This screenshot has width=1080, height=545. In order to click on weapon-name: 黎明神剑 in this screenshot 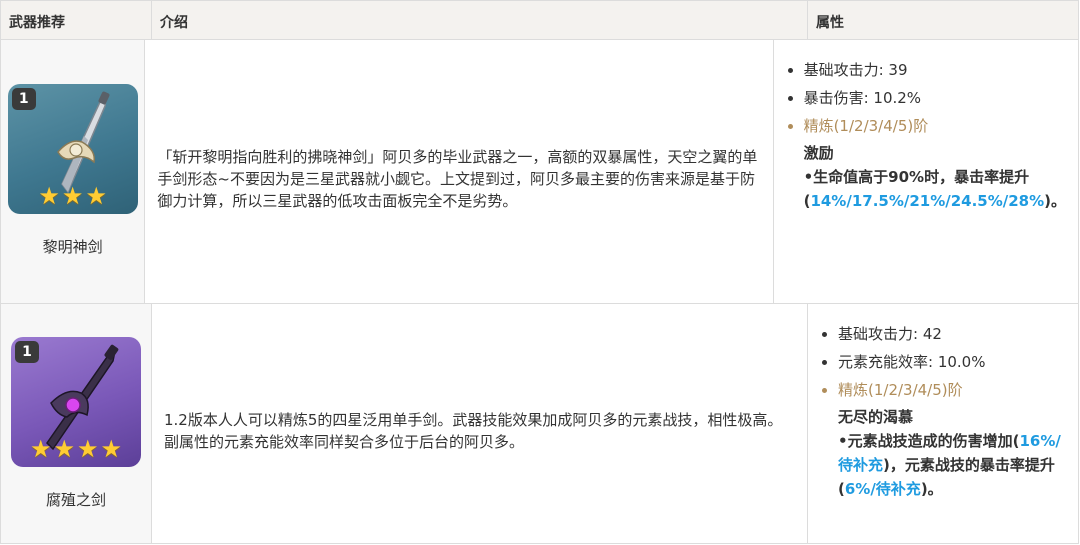, I will do `click(72, 247)`.